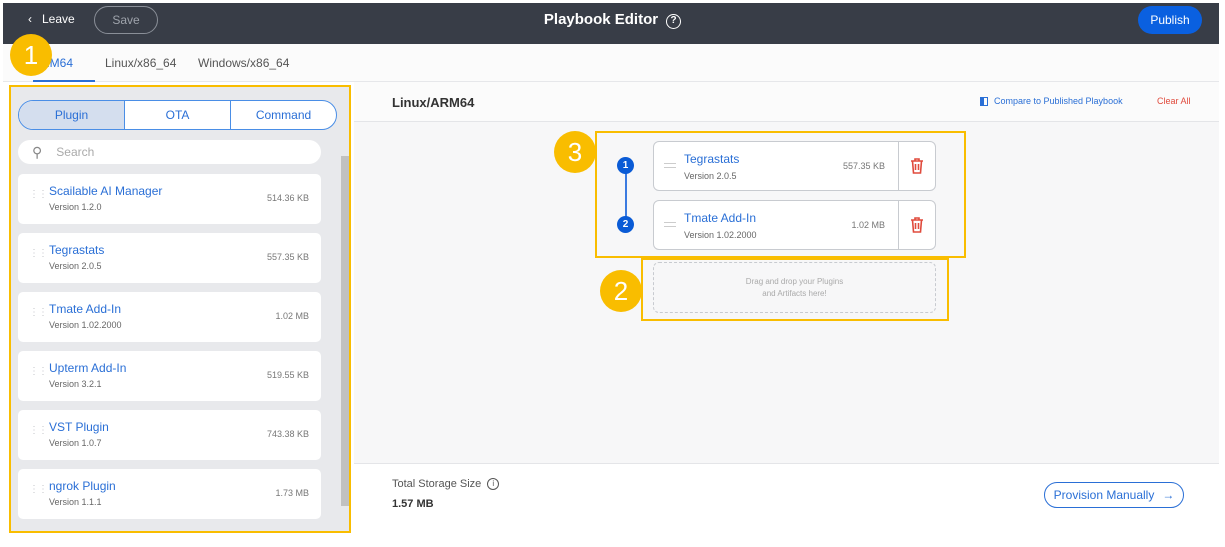 The width and height of the screenshot is (1225, 547). Describe the element at coordinates (31, 55) in the screenshot. I see `annotation-badge-1: 1` at that location.